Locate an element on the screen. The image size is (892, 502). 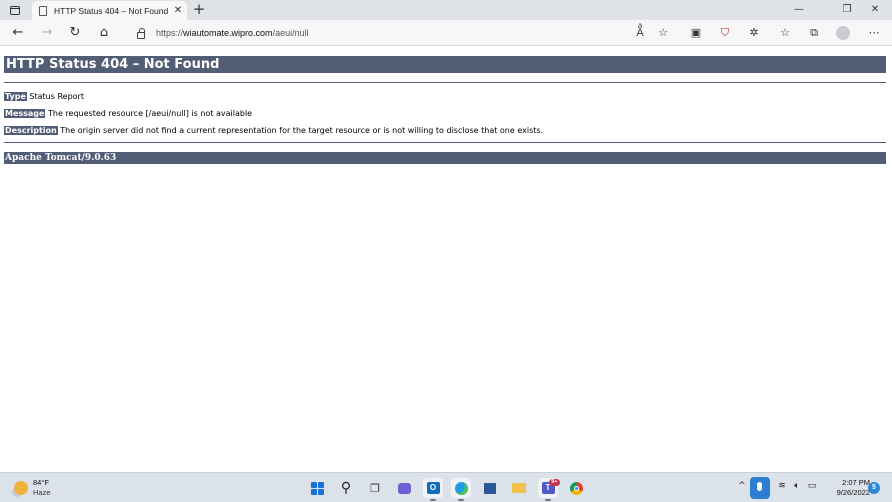
address-bar: https://wiautomate.wipro.com/aeui/null is located at coordinates (404, 33).